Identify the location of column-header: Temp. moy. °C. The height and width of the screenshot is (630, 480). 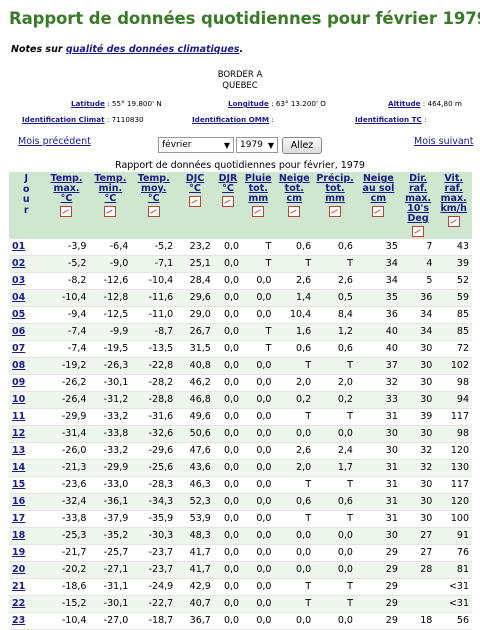
(154, 205).